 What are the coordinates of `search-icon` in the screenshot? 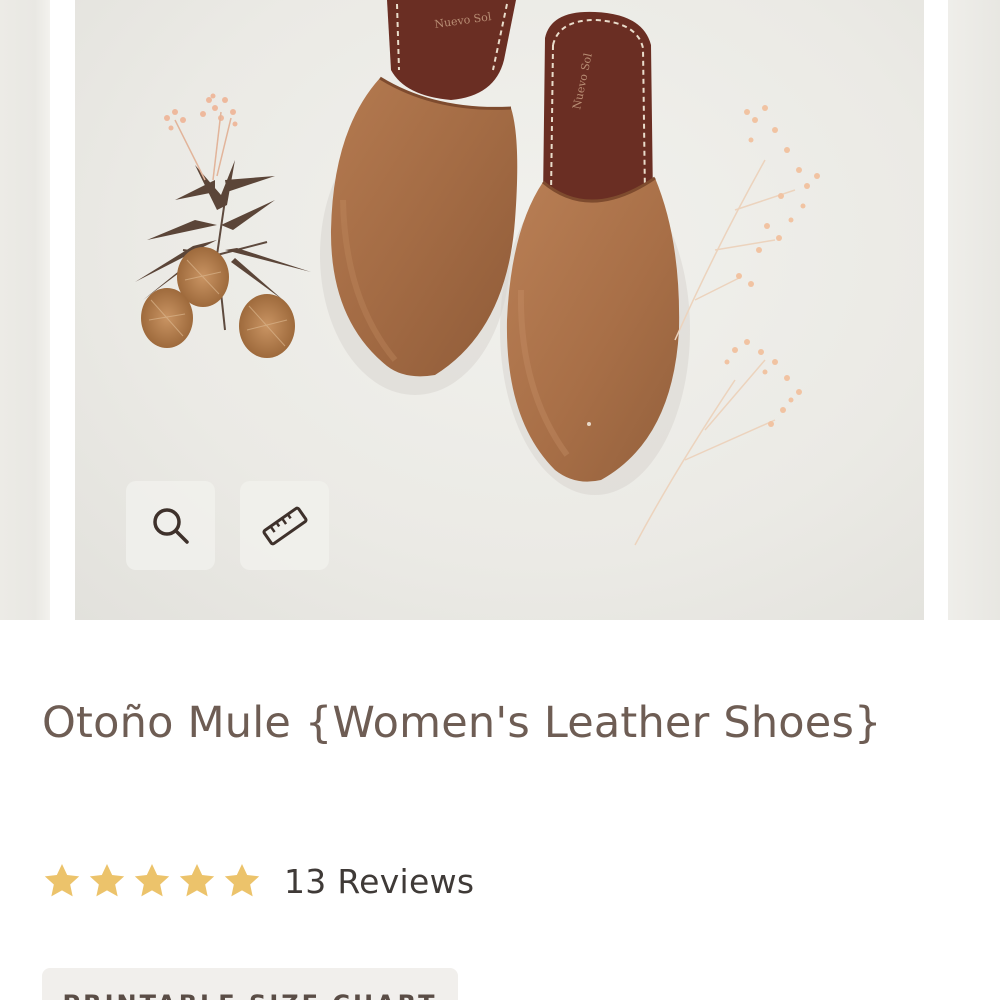 It's located at (170, 525).